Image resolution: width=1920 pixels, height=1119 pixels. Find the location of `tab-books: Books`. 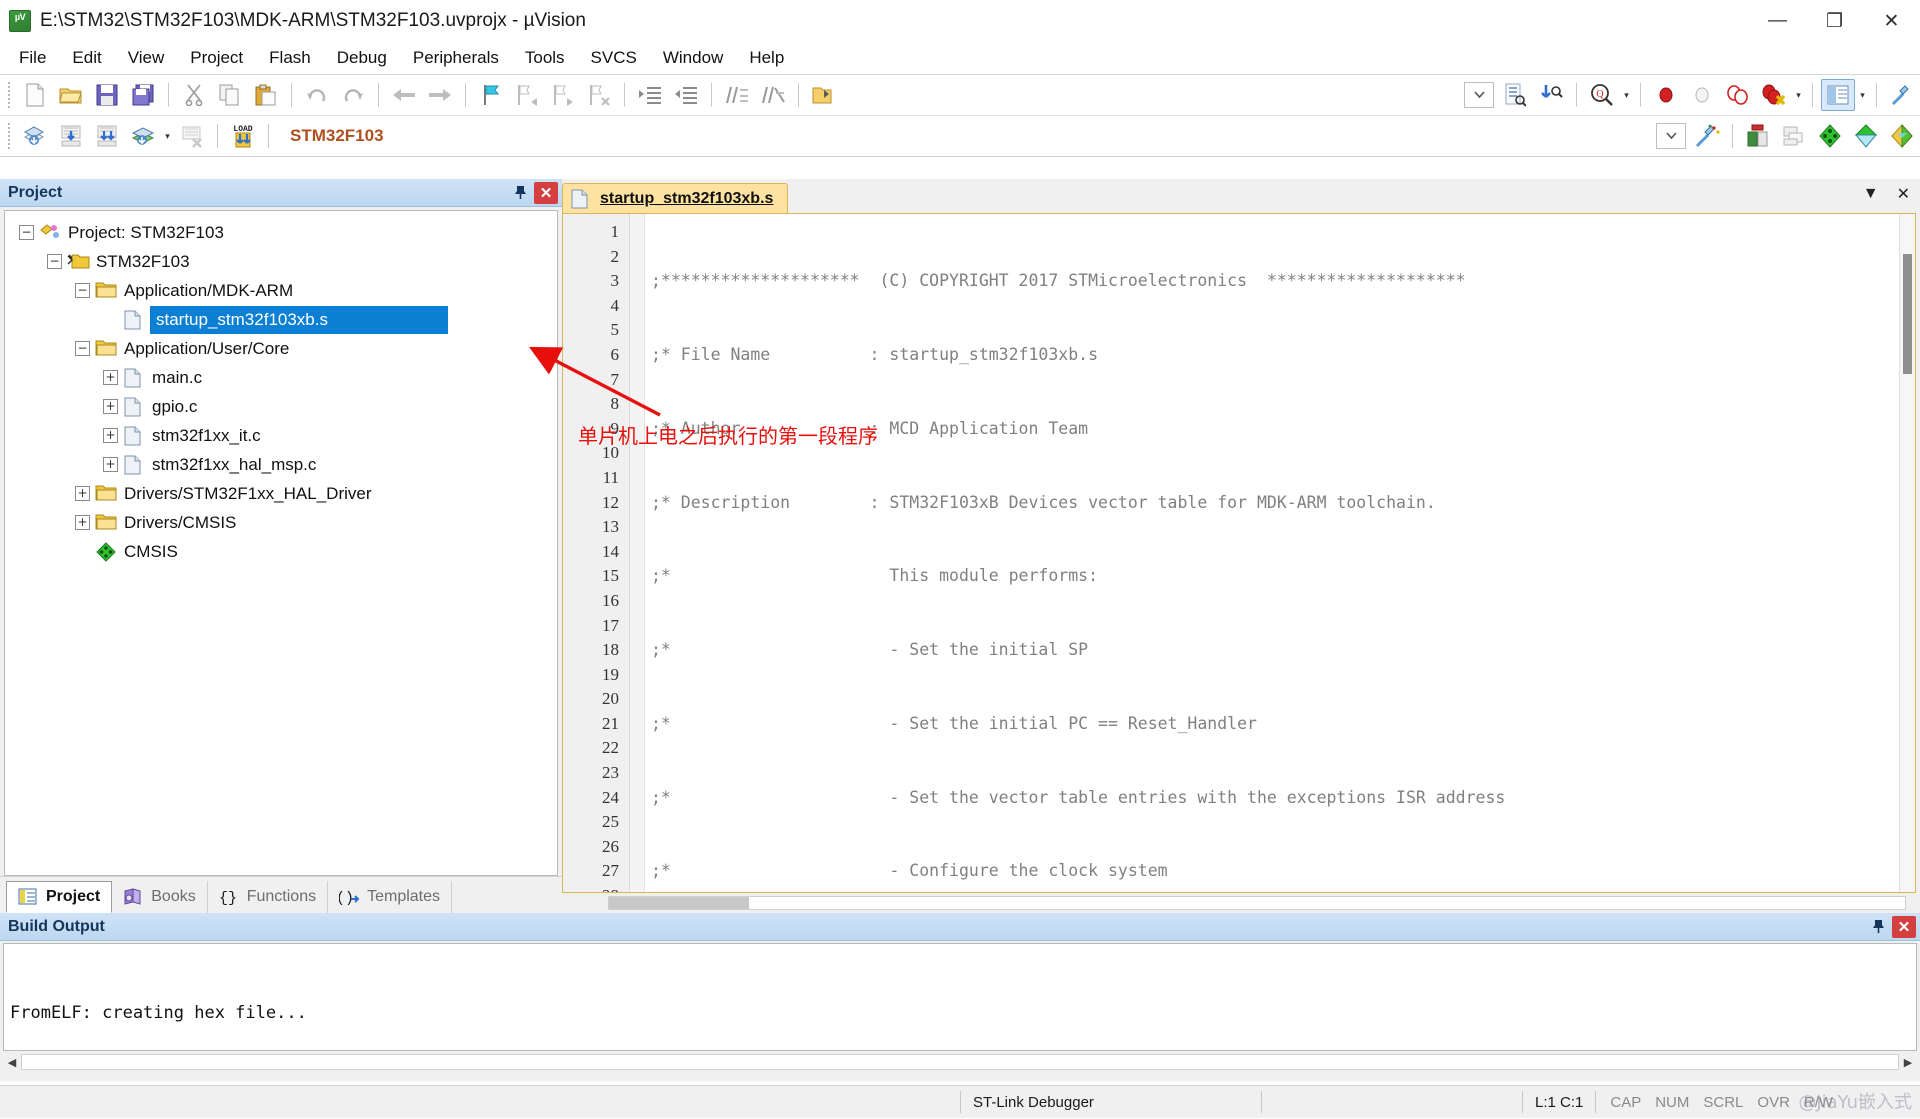

tab-books: Books is located at coordinates (160, 897).